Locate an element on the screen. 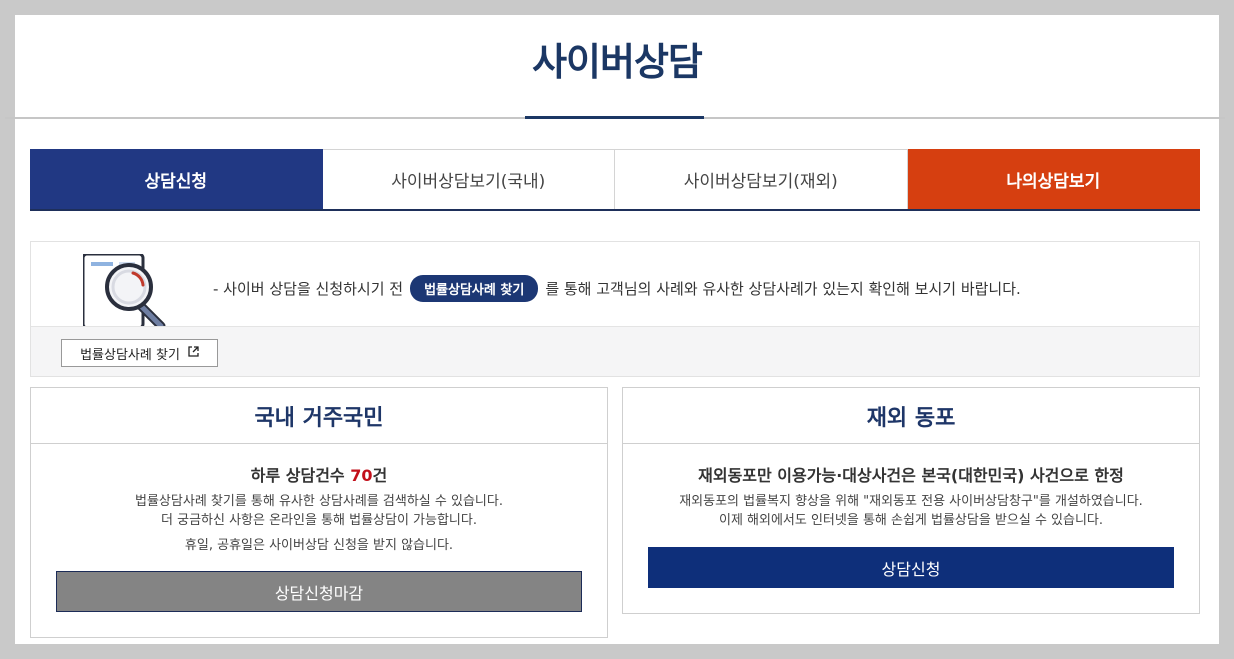 This screenshot has width=1234, height=659. notice-bottom: 법률상담사례 찾기 is located at coordinates (615, 351).